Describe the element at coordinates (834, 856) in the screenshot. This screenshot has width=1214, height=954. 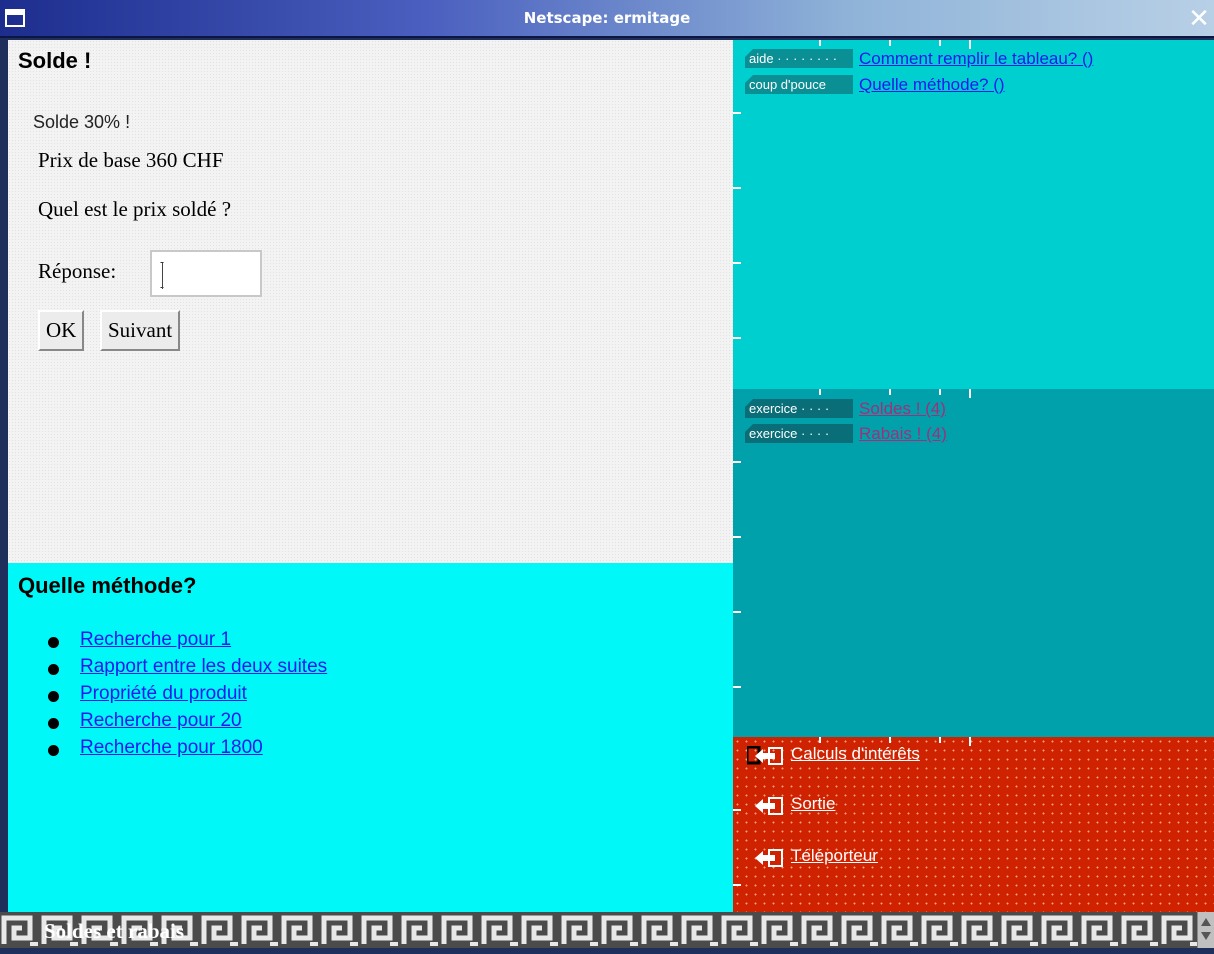
I see `nav-link-teleporteur: Téléporteur` at that location.